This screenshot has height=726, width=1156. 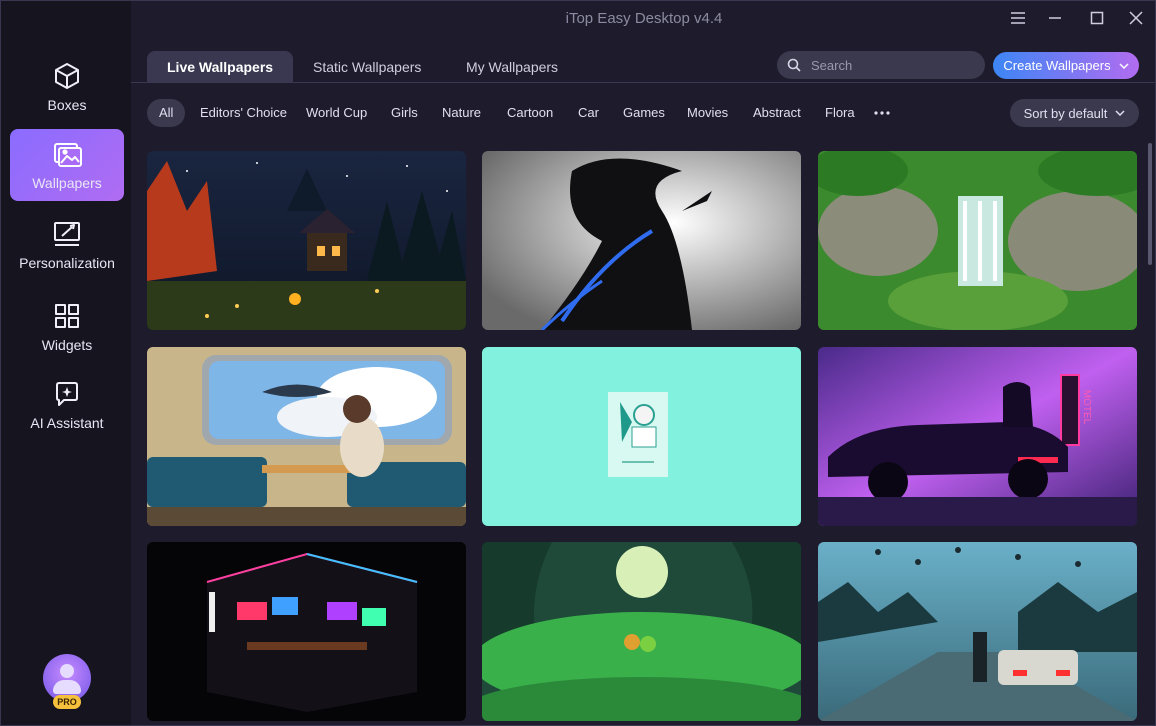 I want to click on sidebar-item-label: Boxes, so click(x=67, y=105).